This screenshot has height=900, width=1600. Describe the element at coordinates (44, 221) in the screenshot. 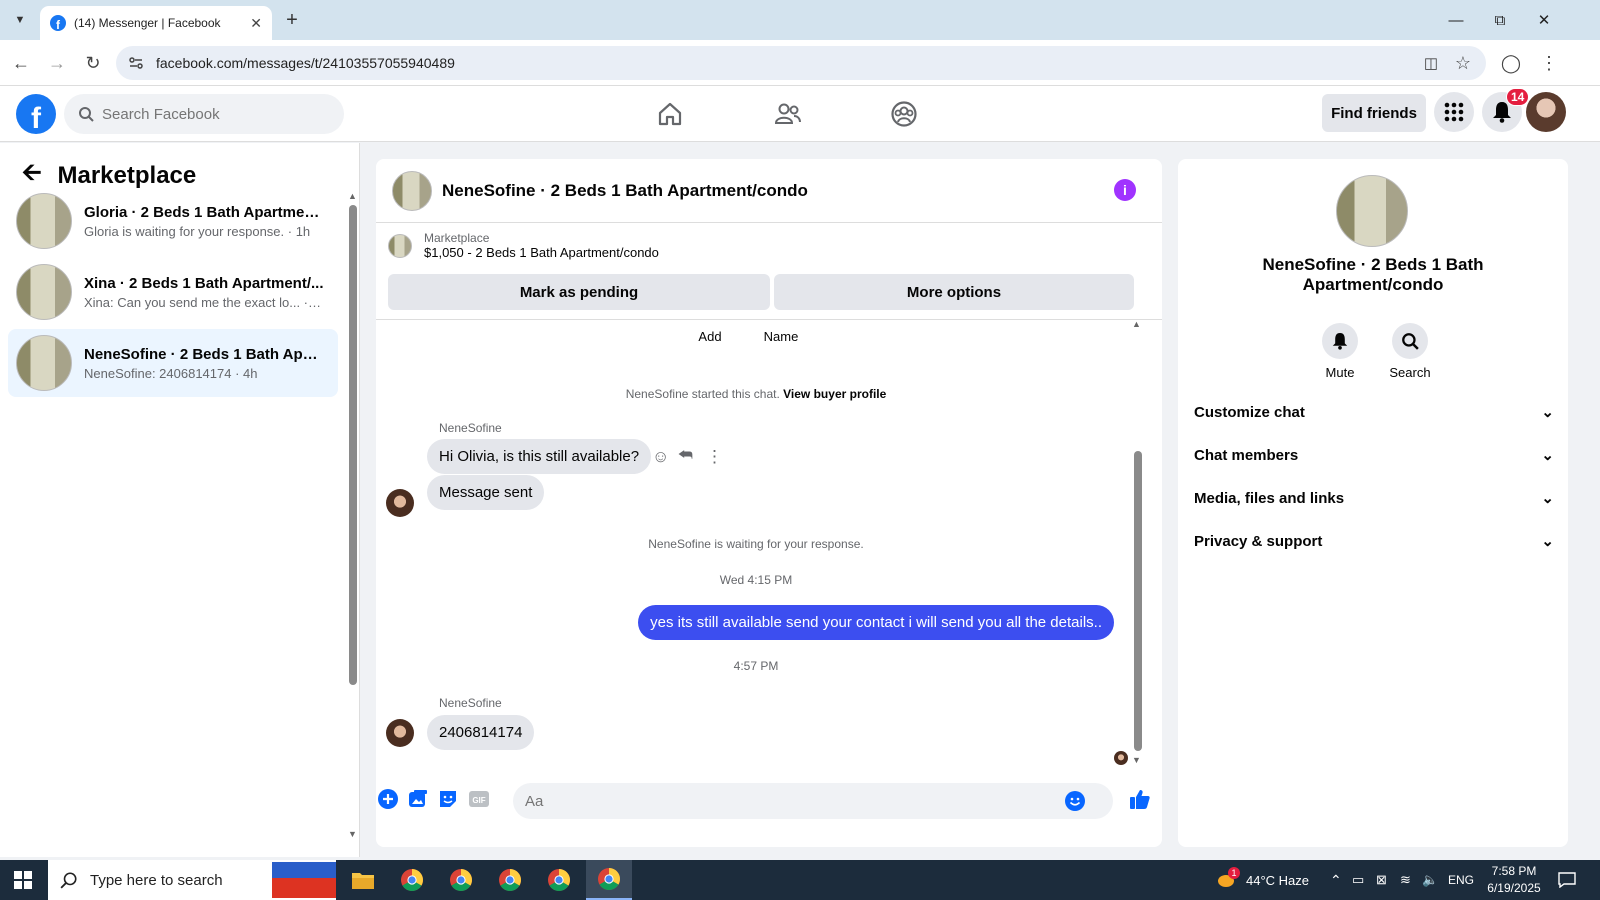

I see `listing-thumbnail` at that location.